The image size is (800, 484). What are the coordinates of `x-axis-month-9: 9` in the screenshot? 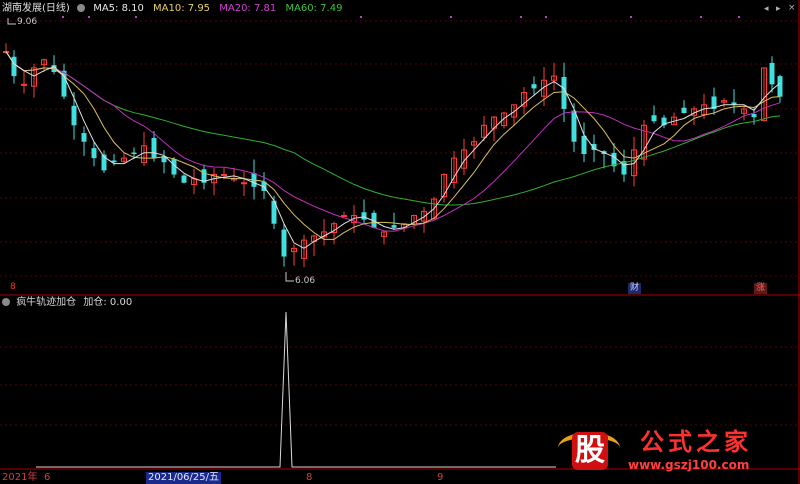 It's located at (440, 477).